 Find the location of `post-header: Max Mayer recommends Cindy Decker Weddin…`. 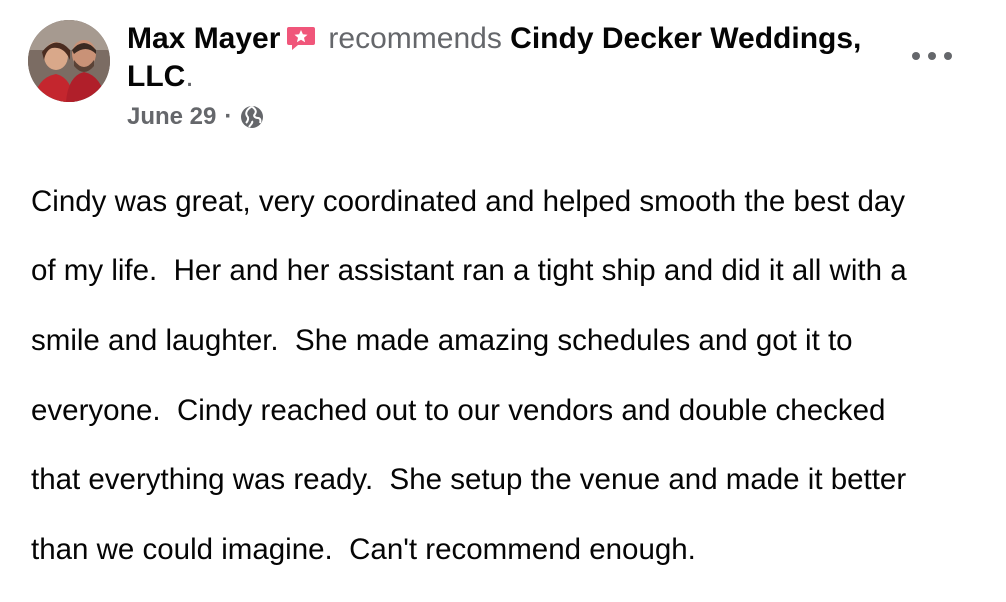

post-header: Max Mayer recommends Cindy Decker Weddin… is located at coordinates (517, 58).